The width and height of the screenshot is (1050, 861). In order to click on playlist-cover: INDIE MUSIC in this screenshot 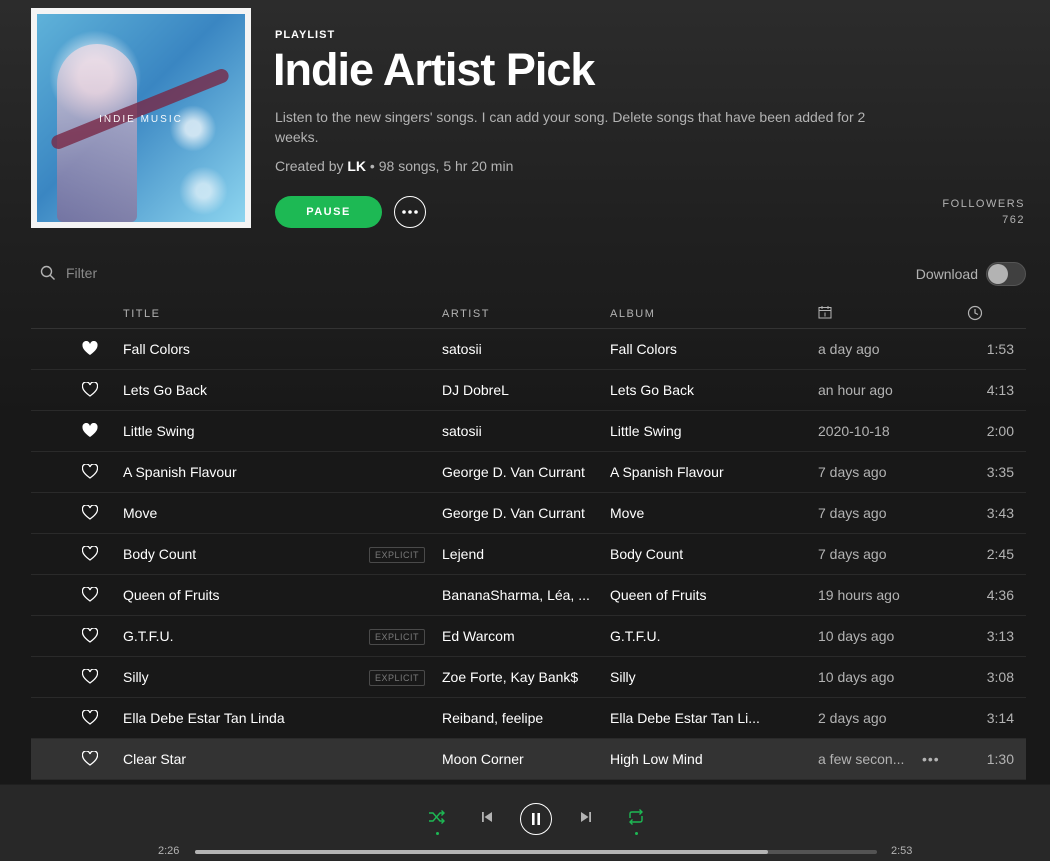, I will do `click(141, 118)`.